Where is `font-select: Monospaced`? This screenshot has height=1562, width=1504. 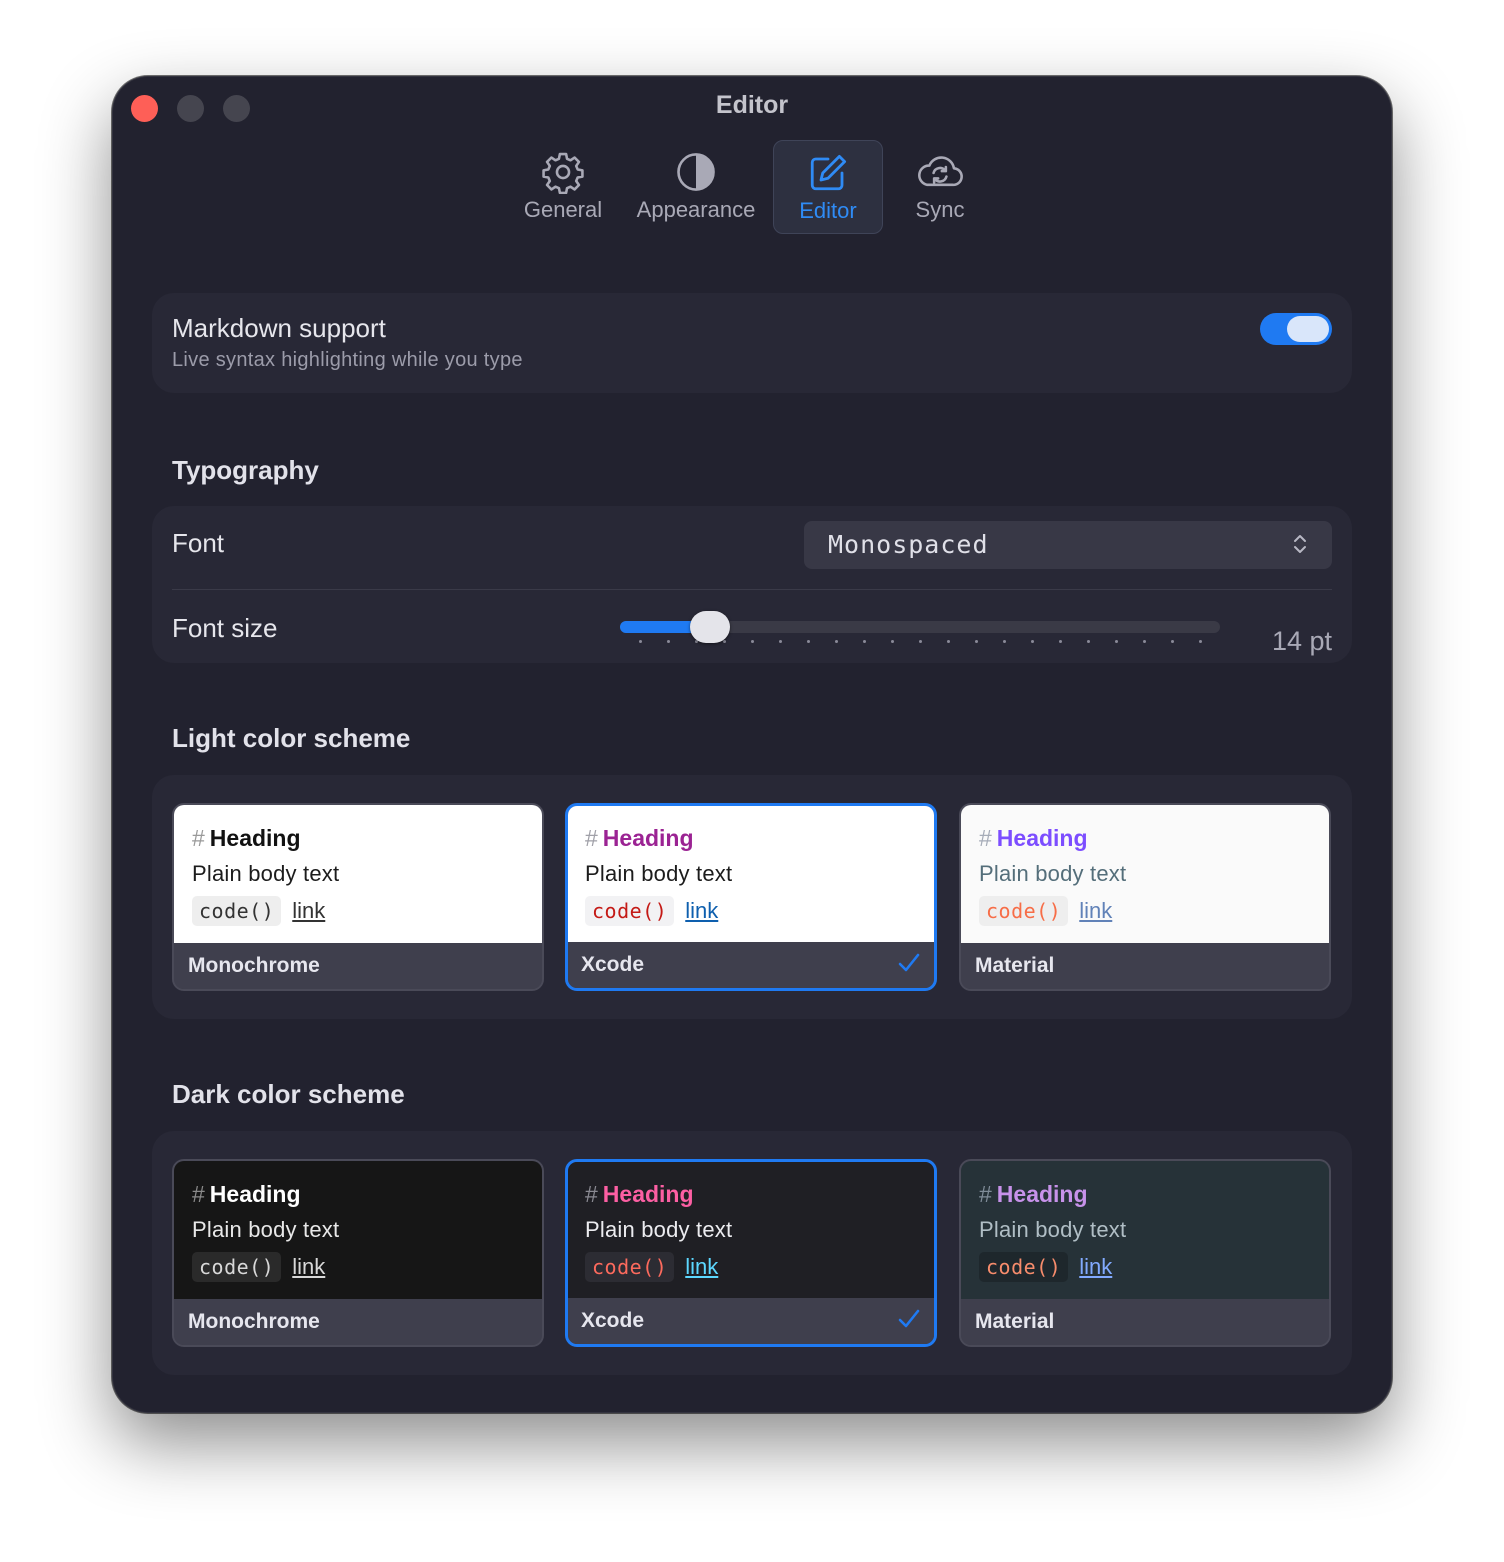
font-select: Monospaced is located at coordinates (1068, 545).